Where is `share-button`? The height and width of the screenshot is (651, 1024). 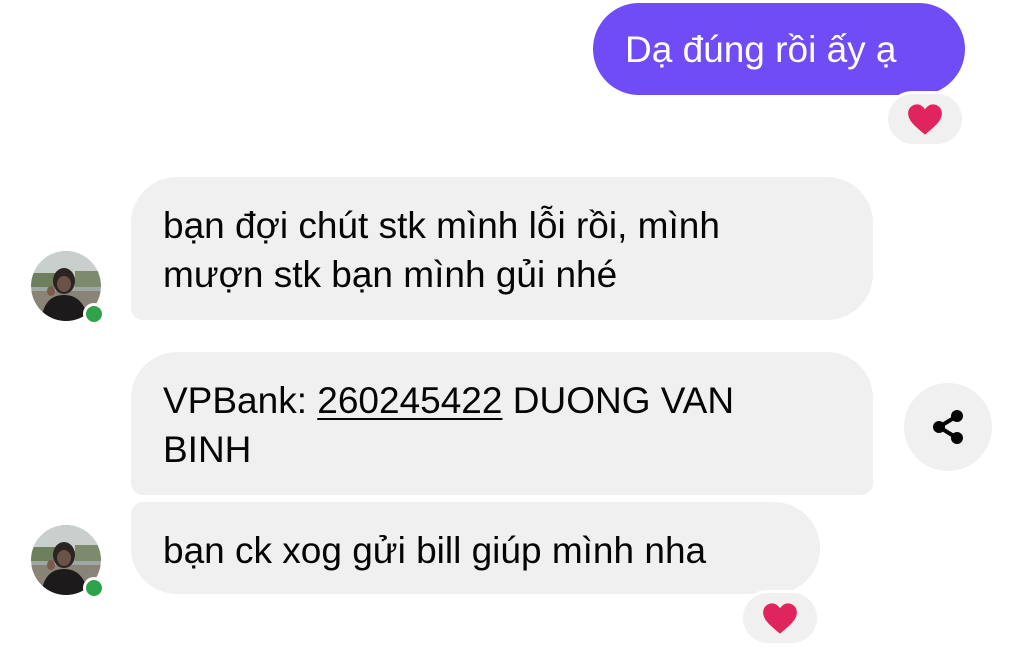 share-button is located at coordinates (948, 427).